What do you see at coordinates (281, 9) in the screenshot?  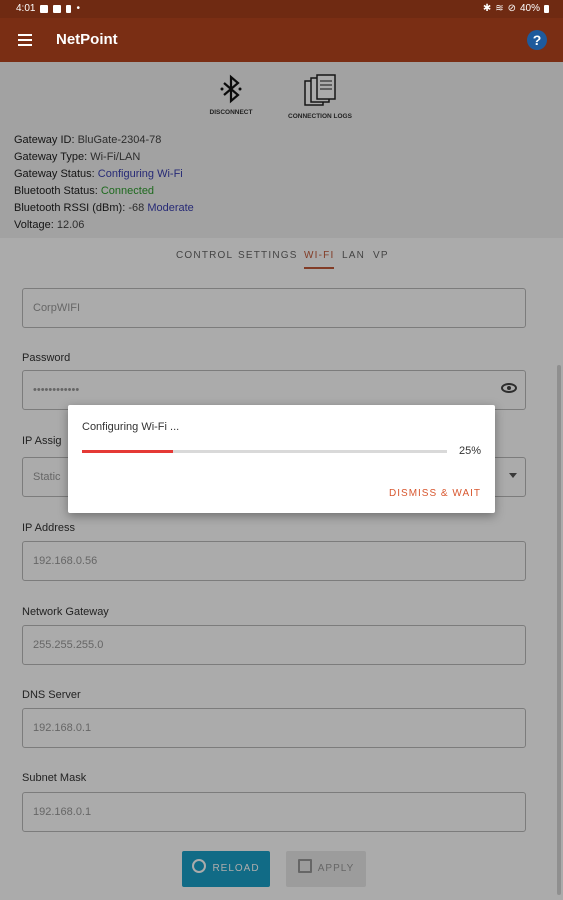 I see `status-bar: 4:01 • ✱ ≋ ⊘ 40%` at bounding box center [281, 9].